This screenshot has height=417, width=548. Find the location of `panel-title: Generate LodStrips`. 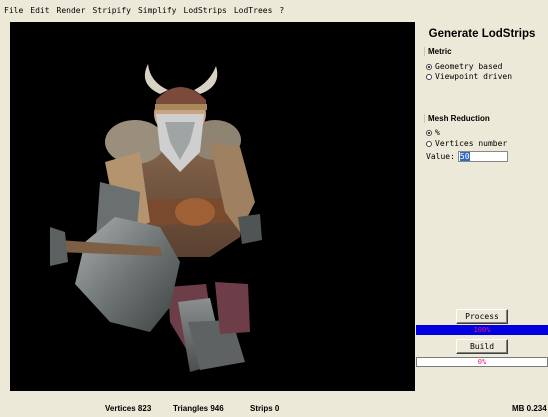

panel-title: Generate LodStrips is located at coordinates (482, 34).